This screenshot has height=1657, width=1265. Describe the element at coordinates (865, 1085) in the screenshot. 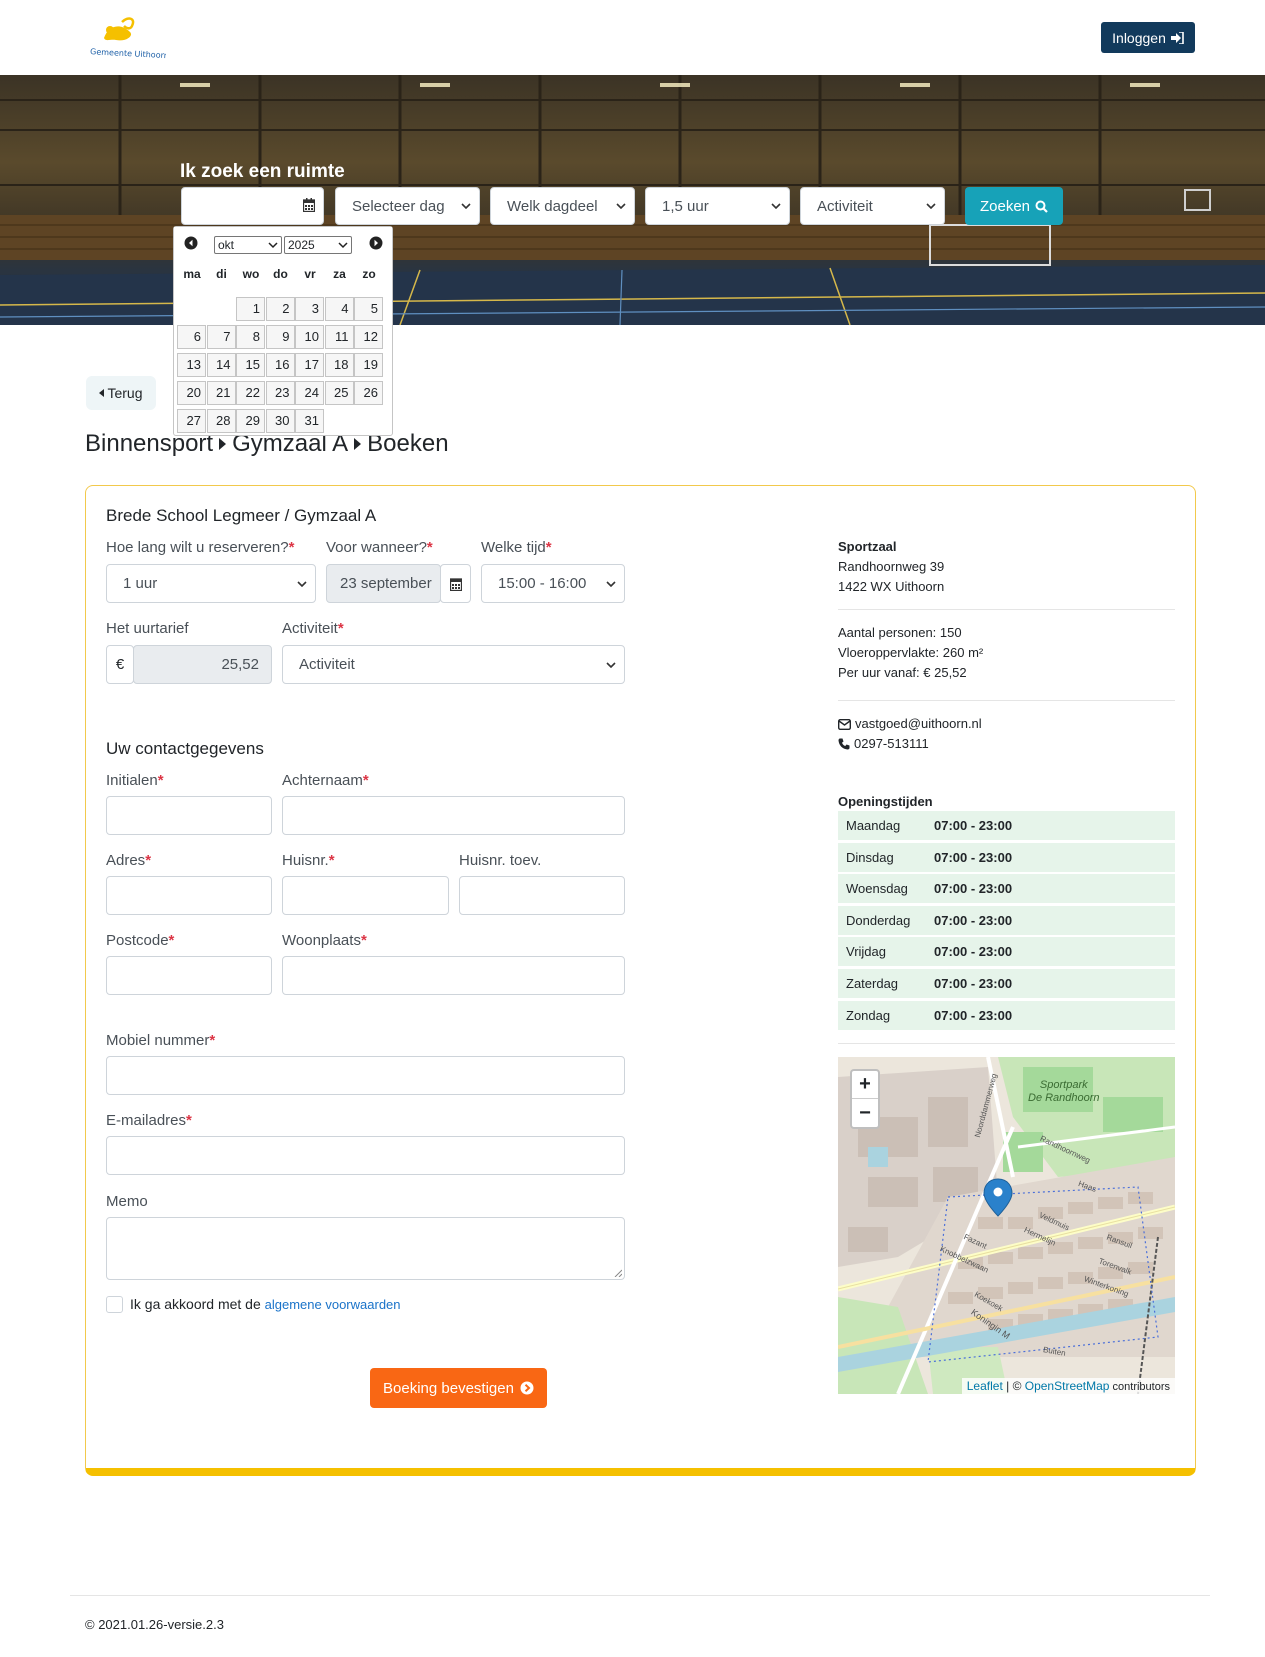

I see `zoom-in-button: +` at that location.